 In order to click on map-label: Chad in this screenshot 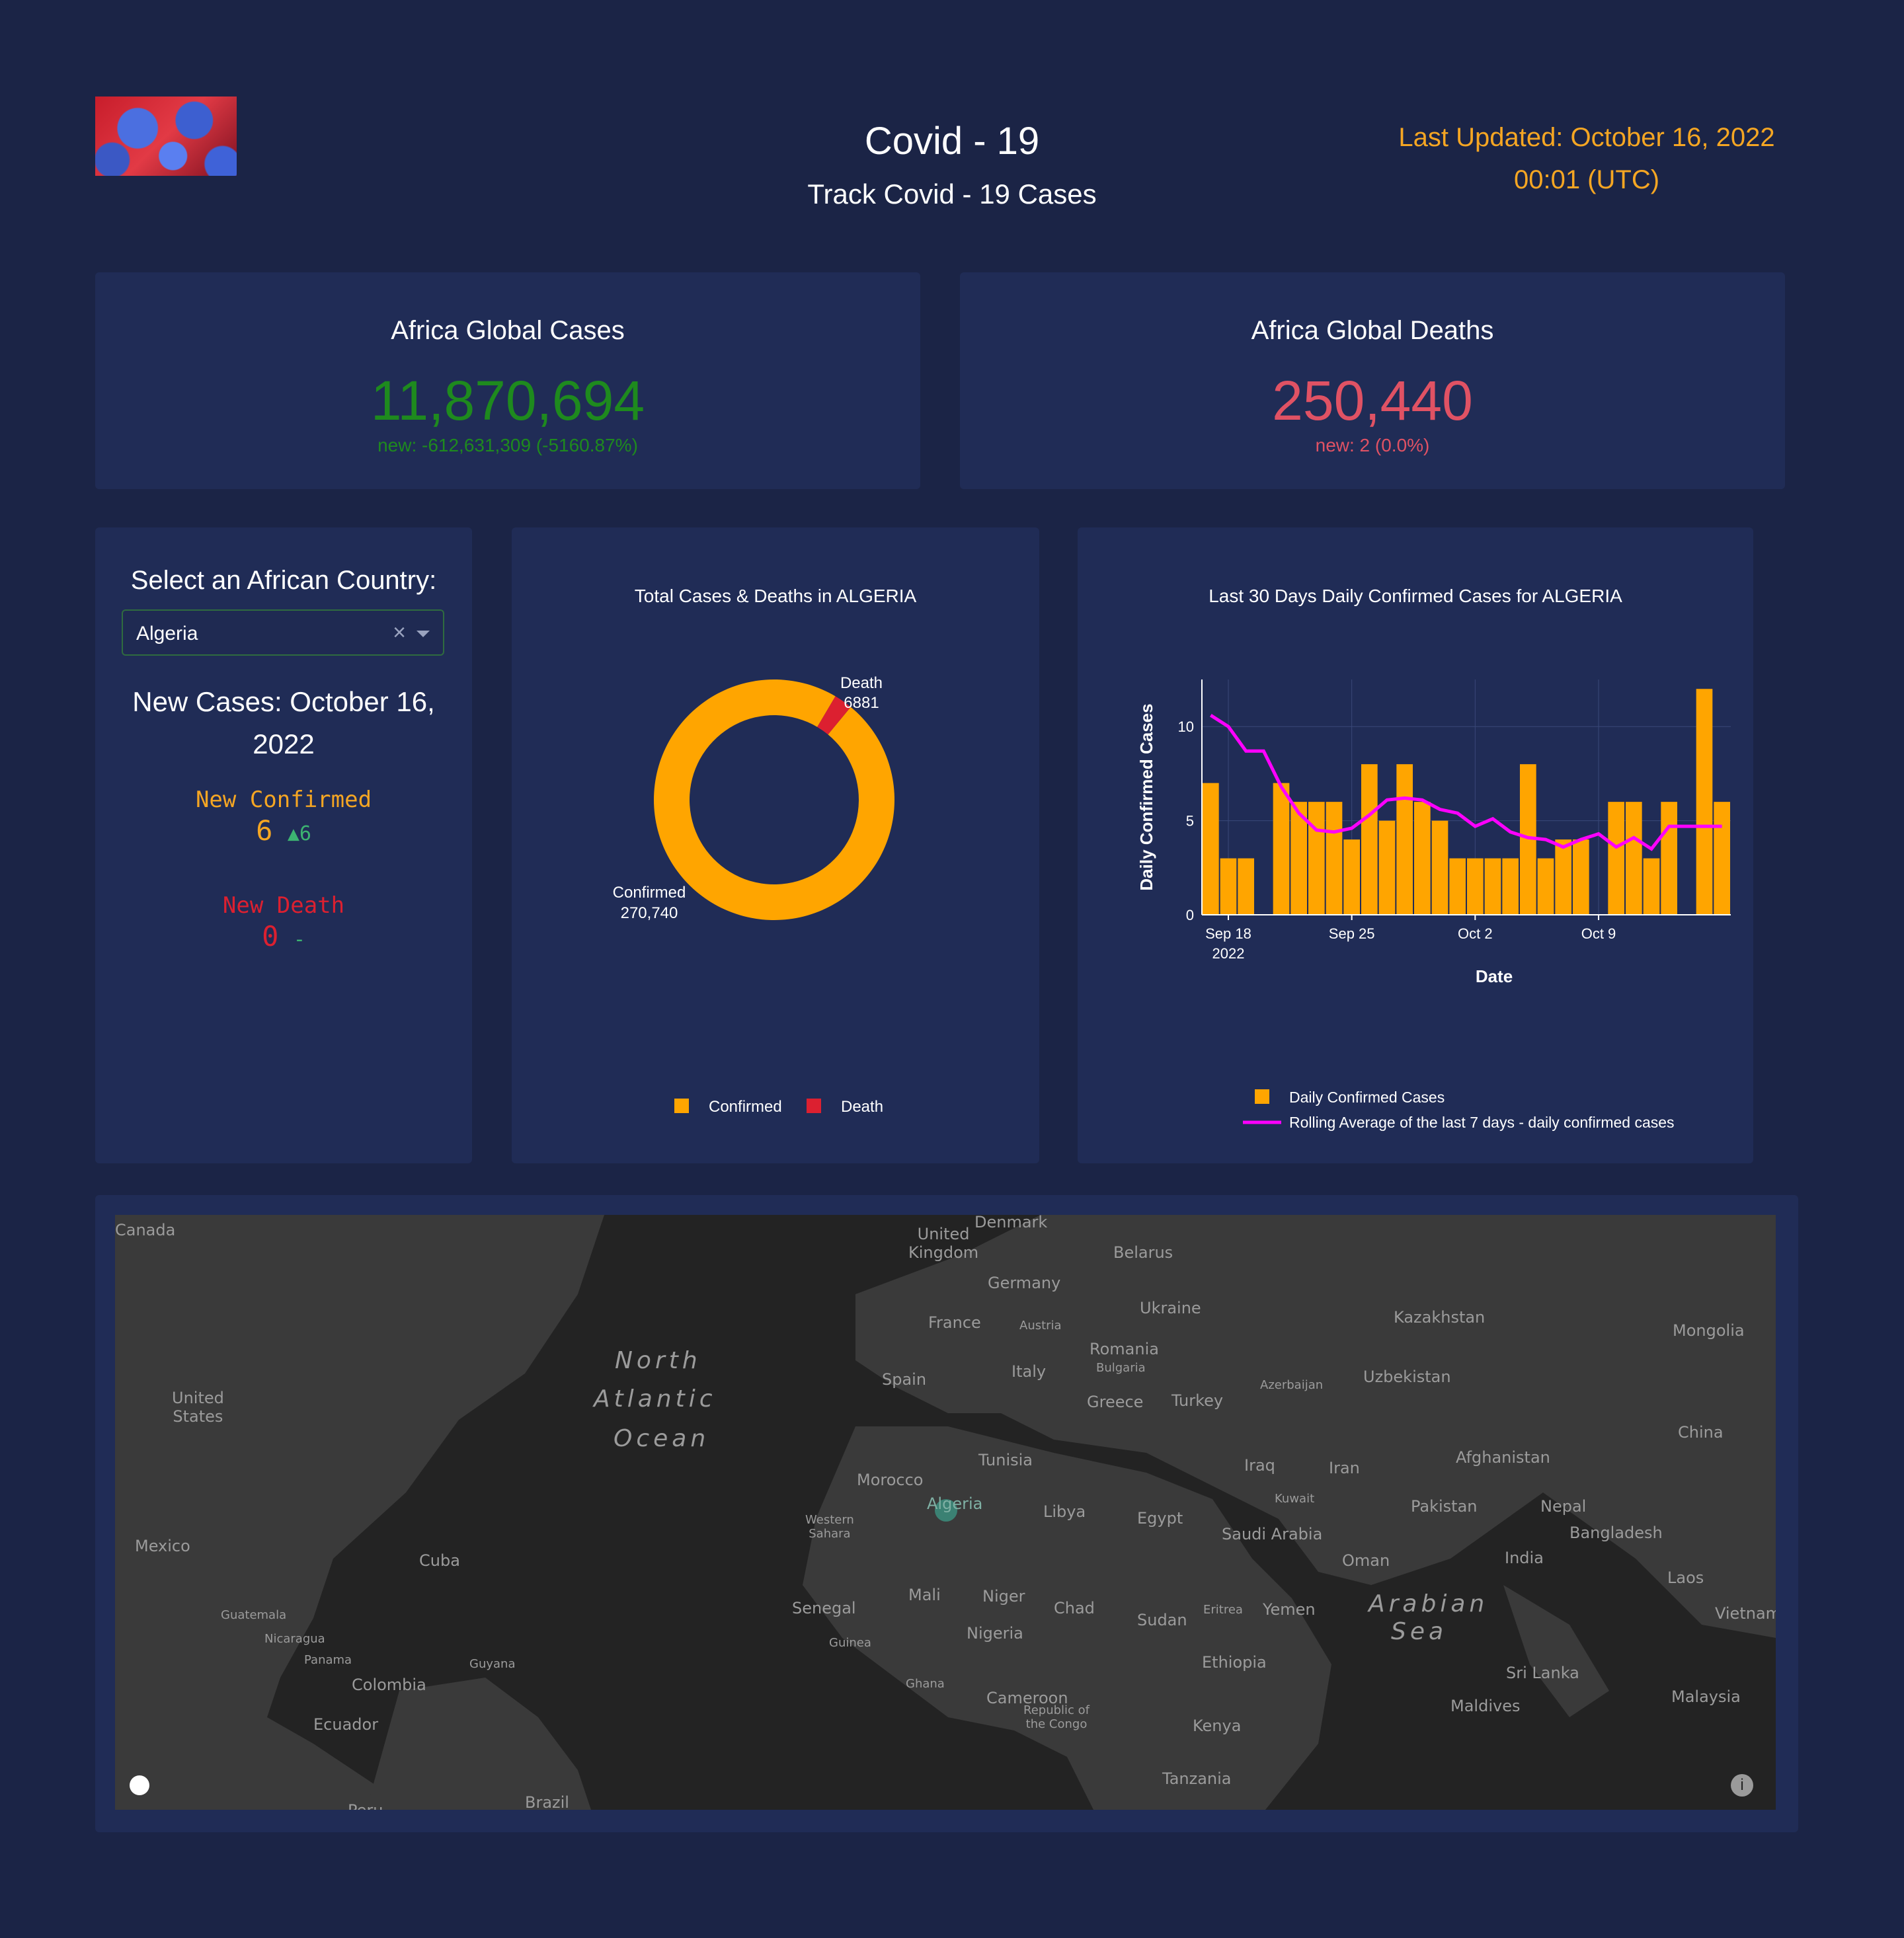, I will do `click(1074, 1608)`.